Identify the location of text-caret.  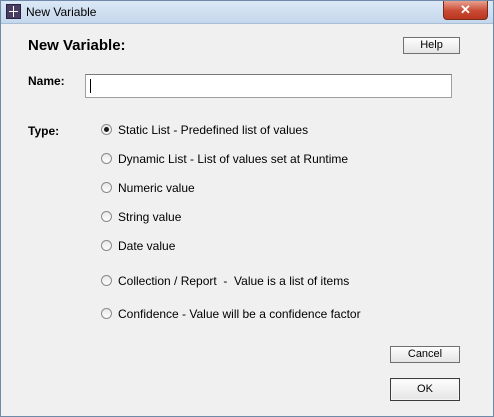
(90, 86).